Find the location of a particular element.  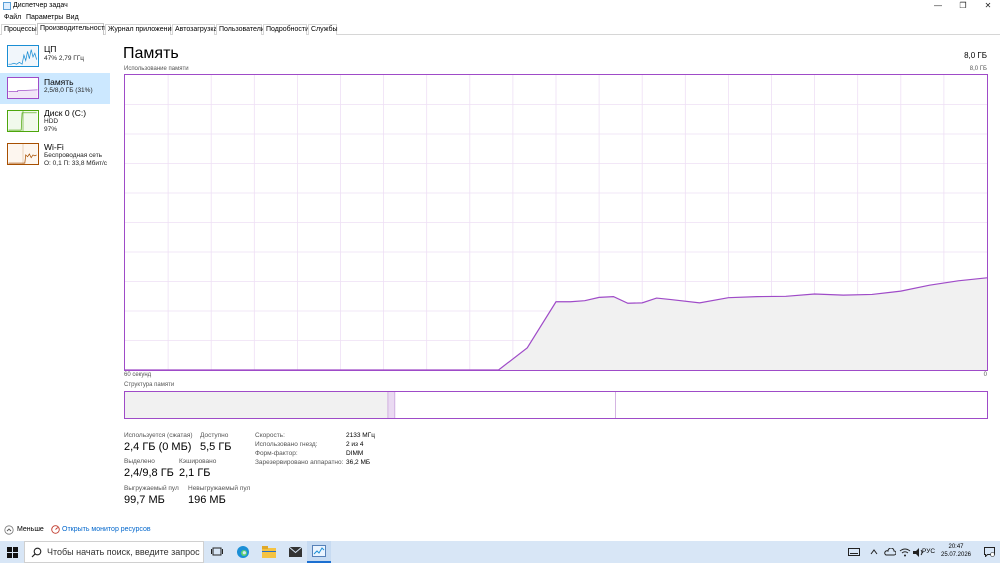

open-resource-monitor-link: Открыть монитор ресурсов is located at coordinates (106, 530).